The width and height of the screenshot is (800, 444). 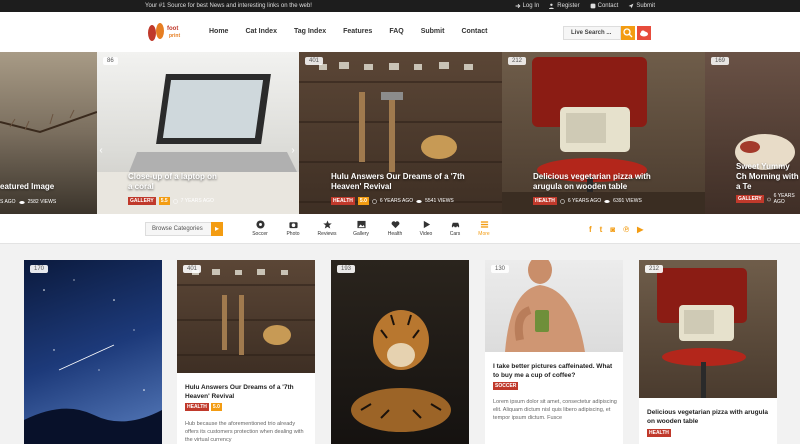 I want to click on car-icon, so click(x=455, y=225).